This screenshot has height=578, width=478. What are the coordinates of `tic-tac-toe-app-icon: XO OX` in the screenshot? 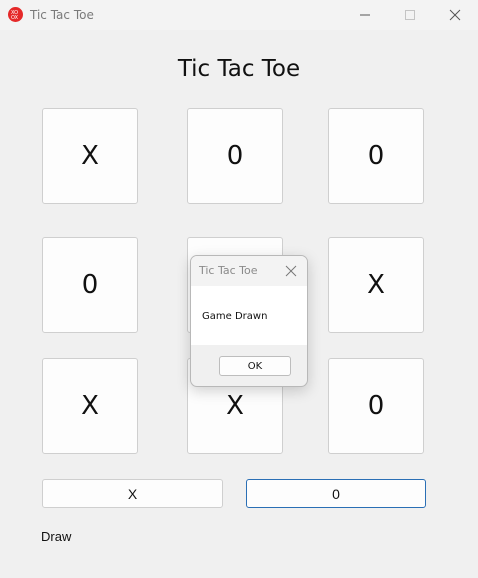 It's located at (15, 14).